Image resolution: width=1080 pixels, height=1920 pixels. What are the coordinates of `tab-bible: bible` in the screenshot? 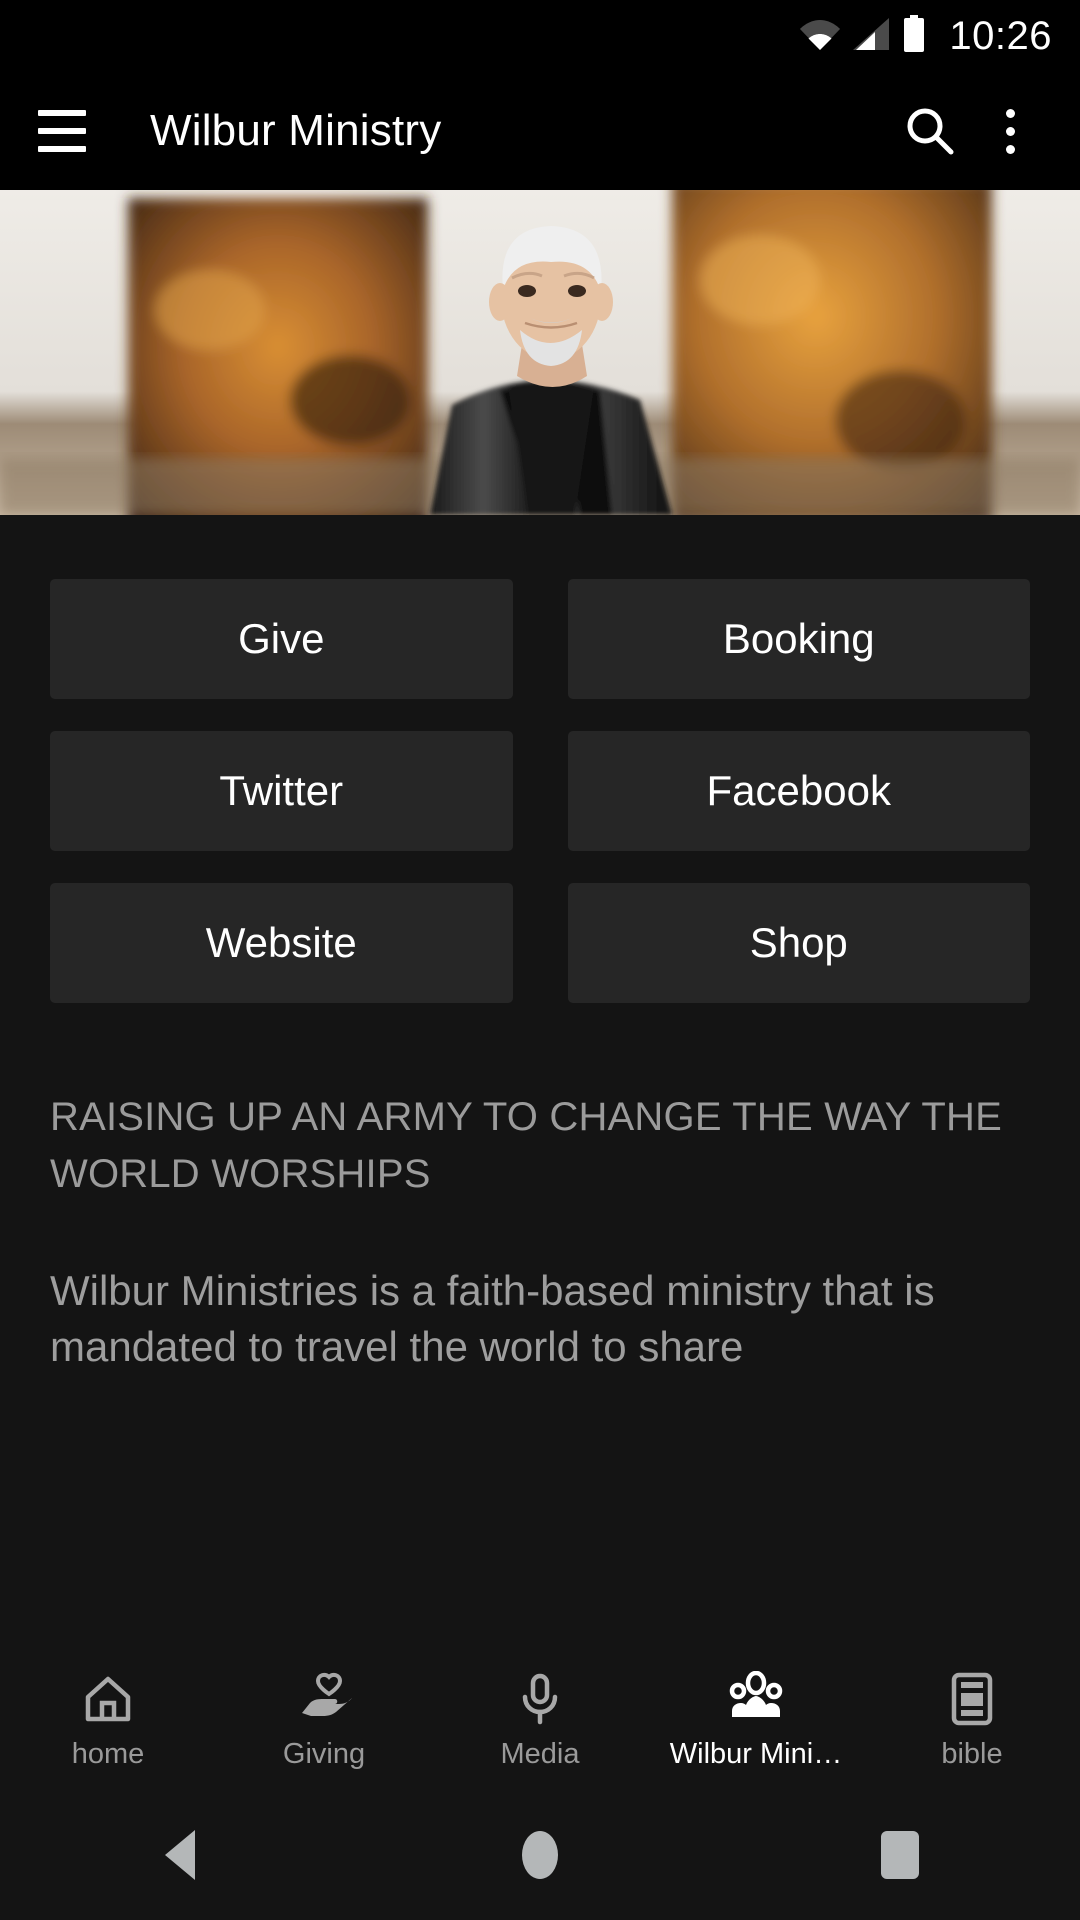 It's located at (972, 1720).